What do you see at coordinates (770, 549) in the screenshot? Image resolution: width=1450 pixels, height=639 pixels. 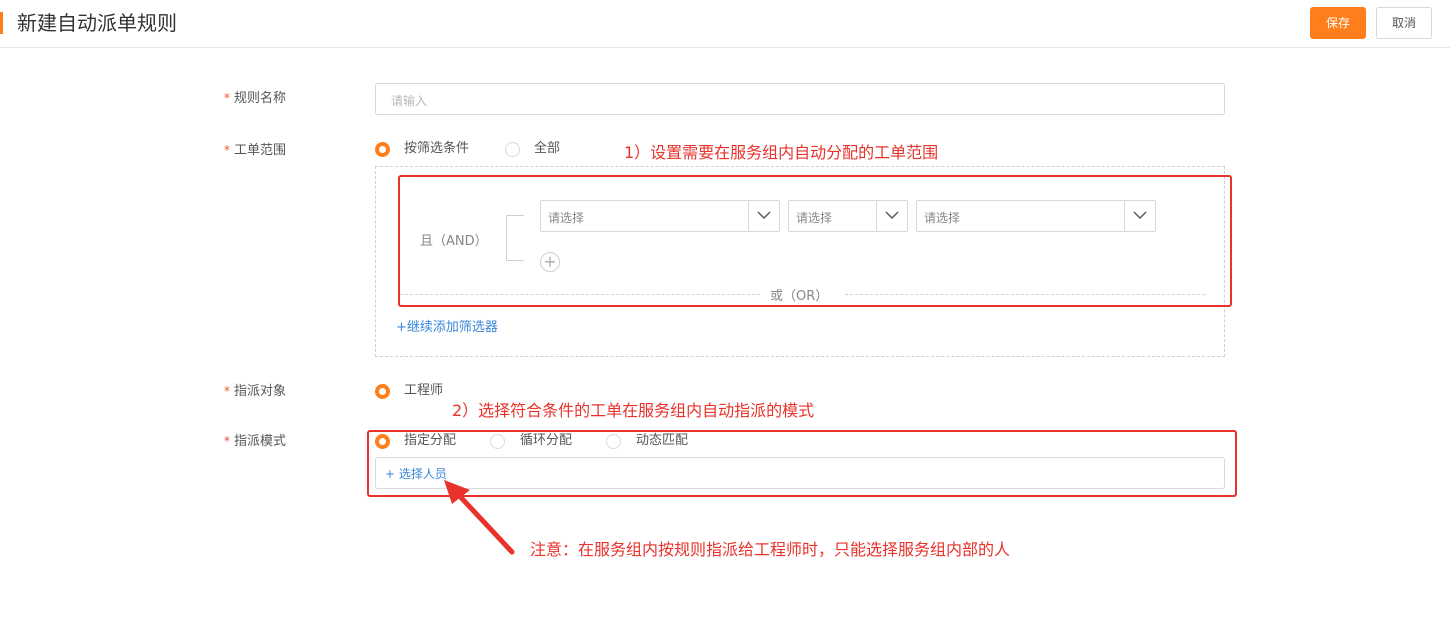 I see `annotation-note: 注意：在服务组内按规则指派给工程师时，只能选择服务组内部的人` at bounding box center [770, 549].